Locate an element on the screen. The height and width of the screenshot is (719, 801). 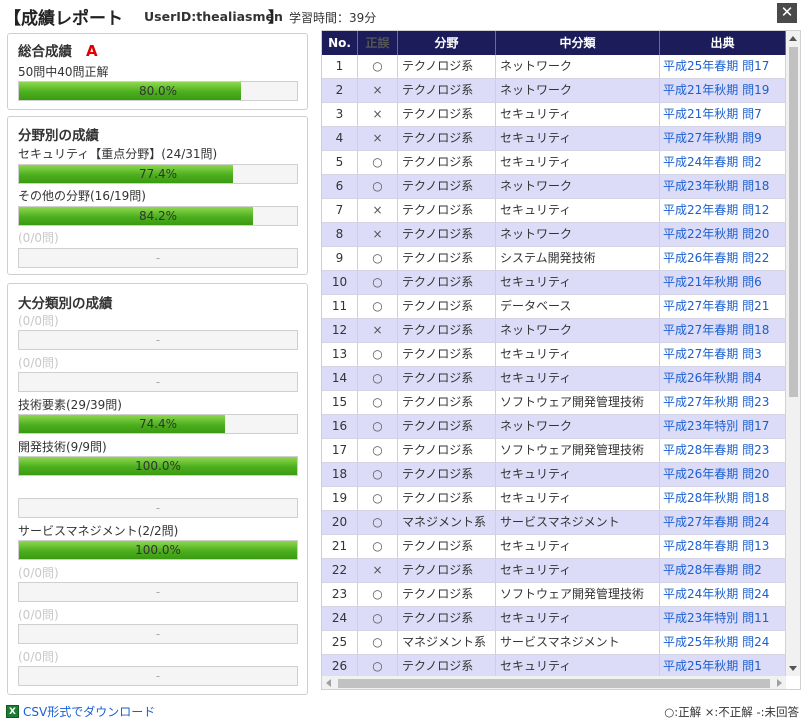
cell-source-link: 平成21年秋期 問6 is located at coordinates (723, 282).